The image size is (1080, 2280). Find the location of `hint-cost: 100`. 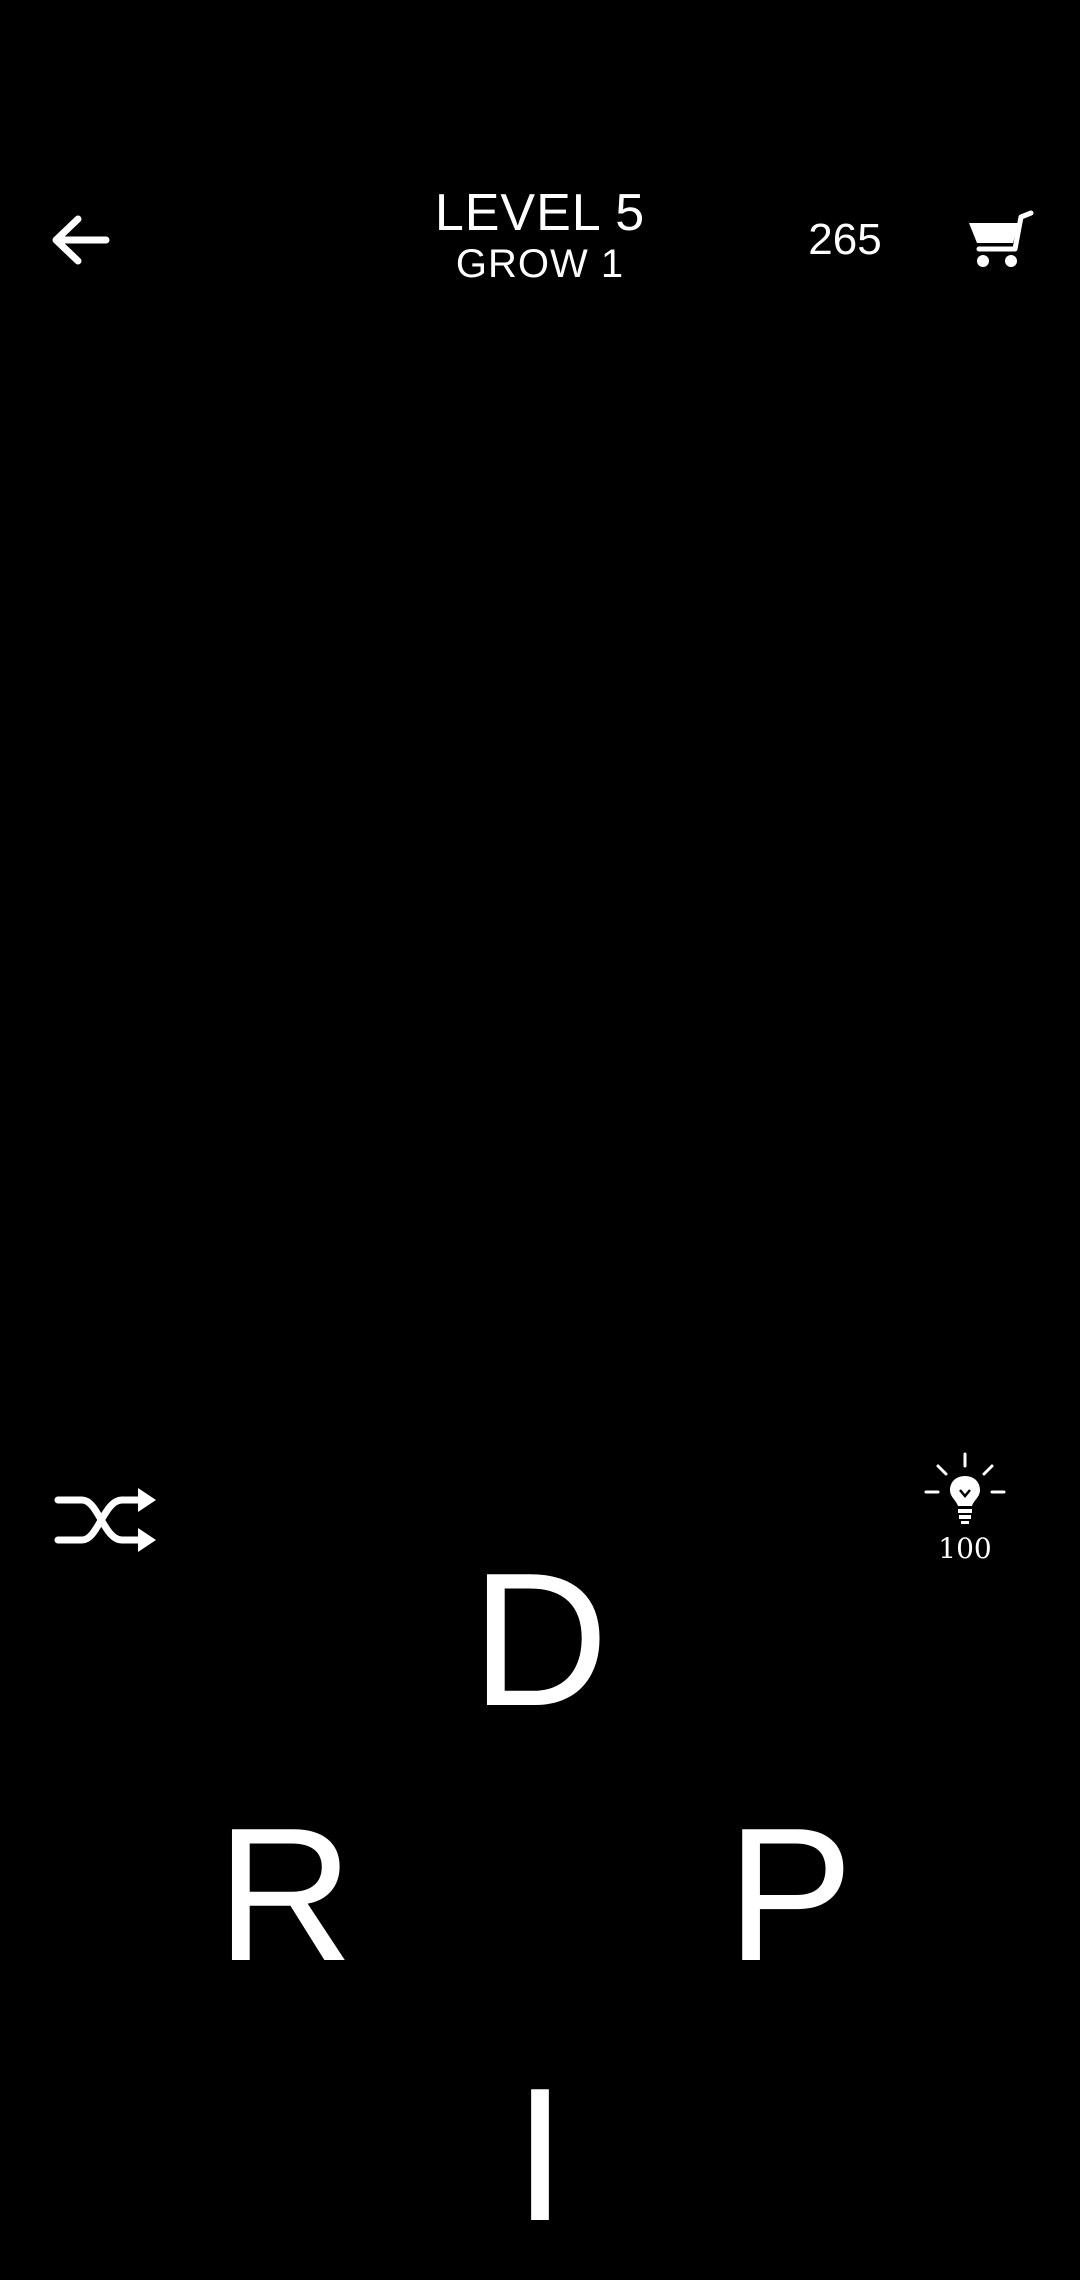

hint-cost: 100 is located at coordinates (965, 1548).